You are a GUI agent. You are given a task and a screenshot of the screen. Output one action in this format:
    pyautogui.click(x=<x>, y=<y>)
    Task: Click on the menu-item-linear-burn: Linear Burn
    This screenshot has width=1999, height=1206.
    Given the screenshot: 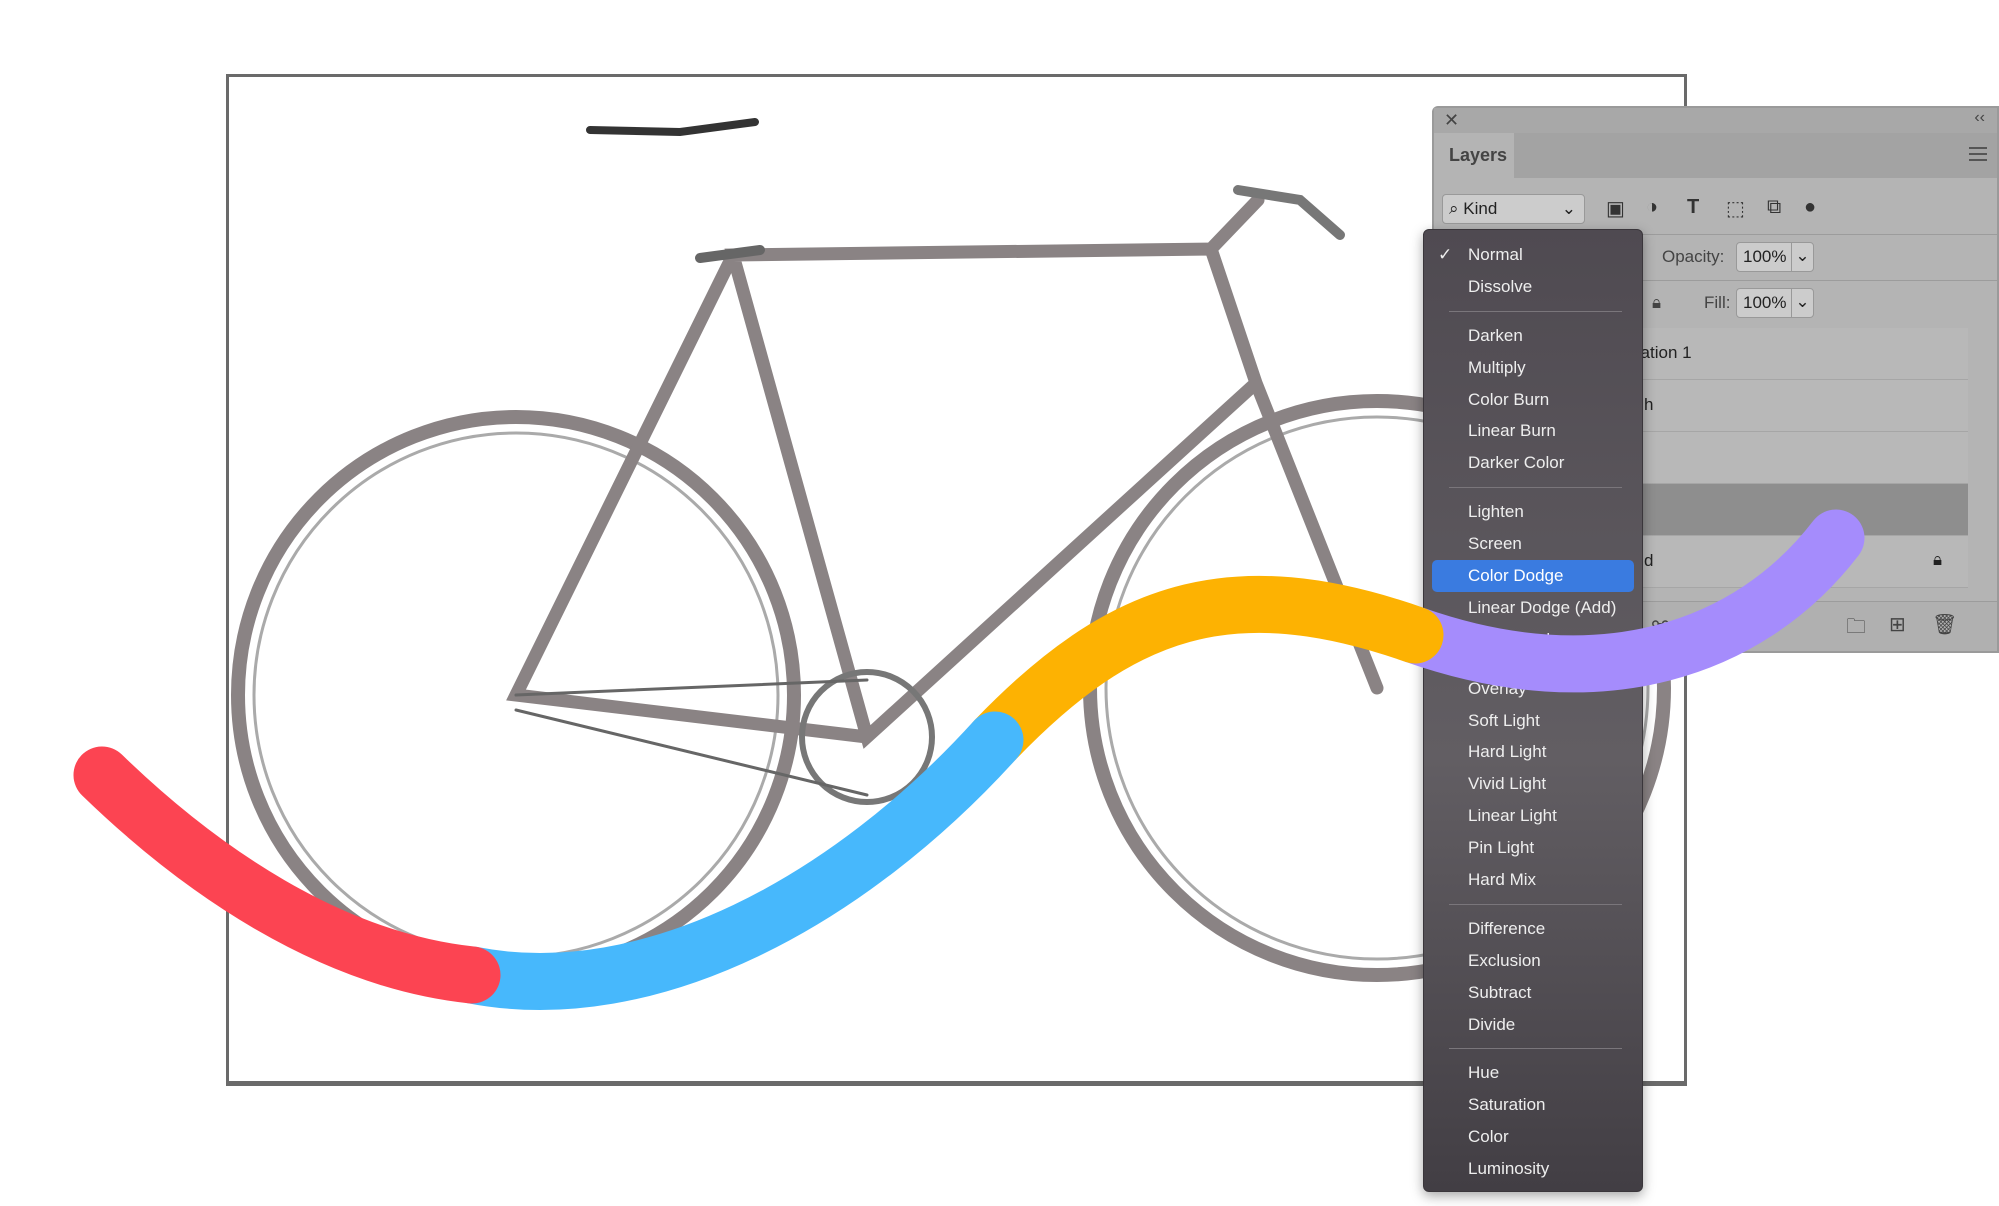 What is the action you would take?
    pyautogui.click(x=1533, y=431)
    